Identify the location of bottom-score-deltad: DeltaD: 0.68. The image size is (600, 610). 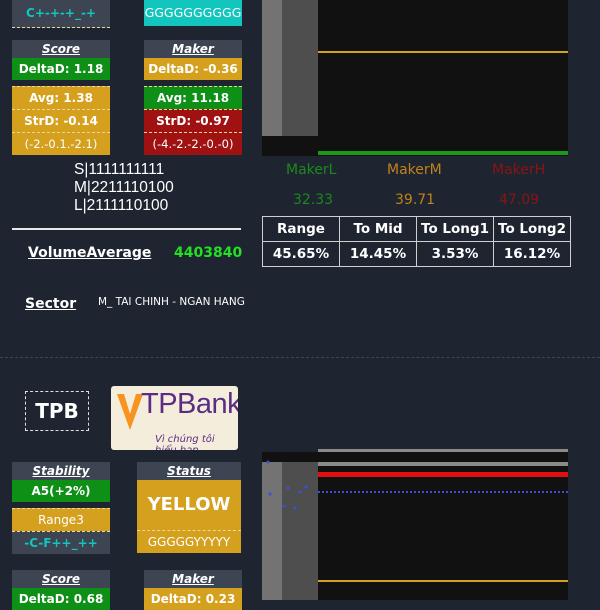
(61, 599).